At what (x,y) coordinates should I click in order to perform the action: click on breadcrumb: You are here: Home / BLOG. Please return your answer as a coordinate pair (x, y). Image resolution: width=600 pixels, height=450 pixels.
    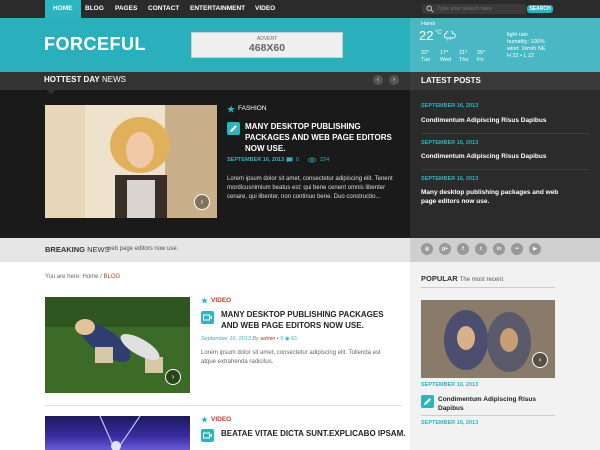
    Looking at the image, I should click on (82, 277).